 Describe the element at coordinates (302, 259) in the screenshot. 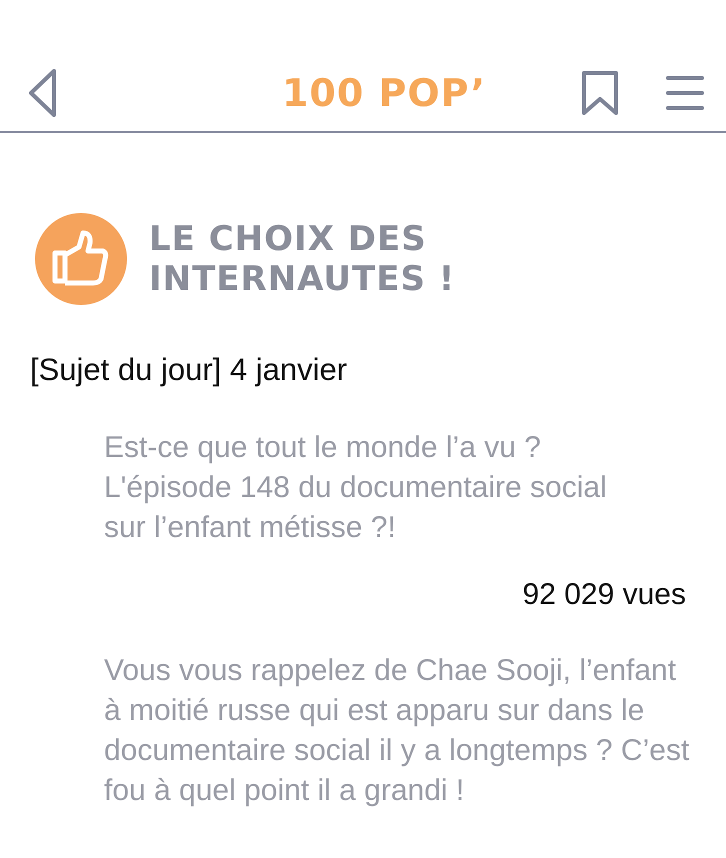

I see `section-heading: LE CHOIX DES INTERNAUTES !` at that location.